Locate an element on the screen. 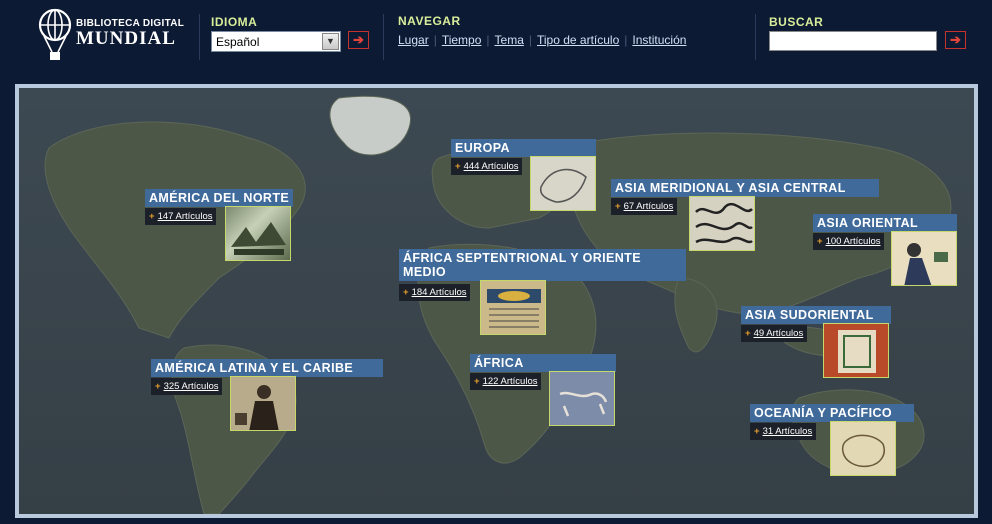 The height and width of the screenshot is (524, 992). region-count: +31 Artículos is located at coordinates (783, 431).